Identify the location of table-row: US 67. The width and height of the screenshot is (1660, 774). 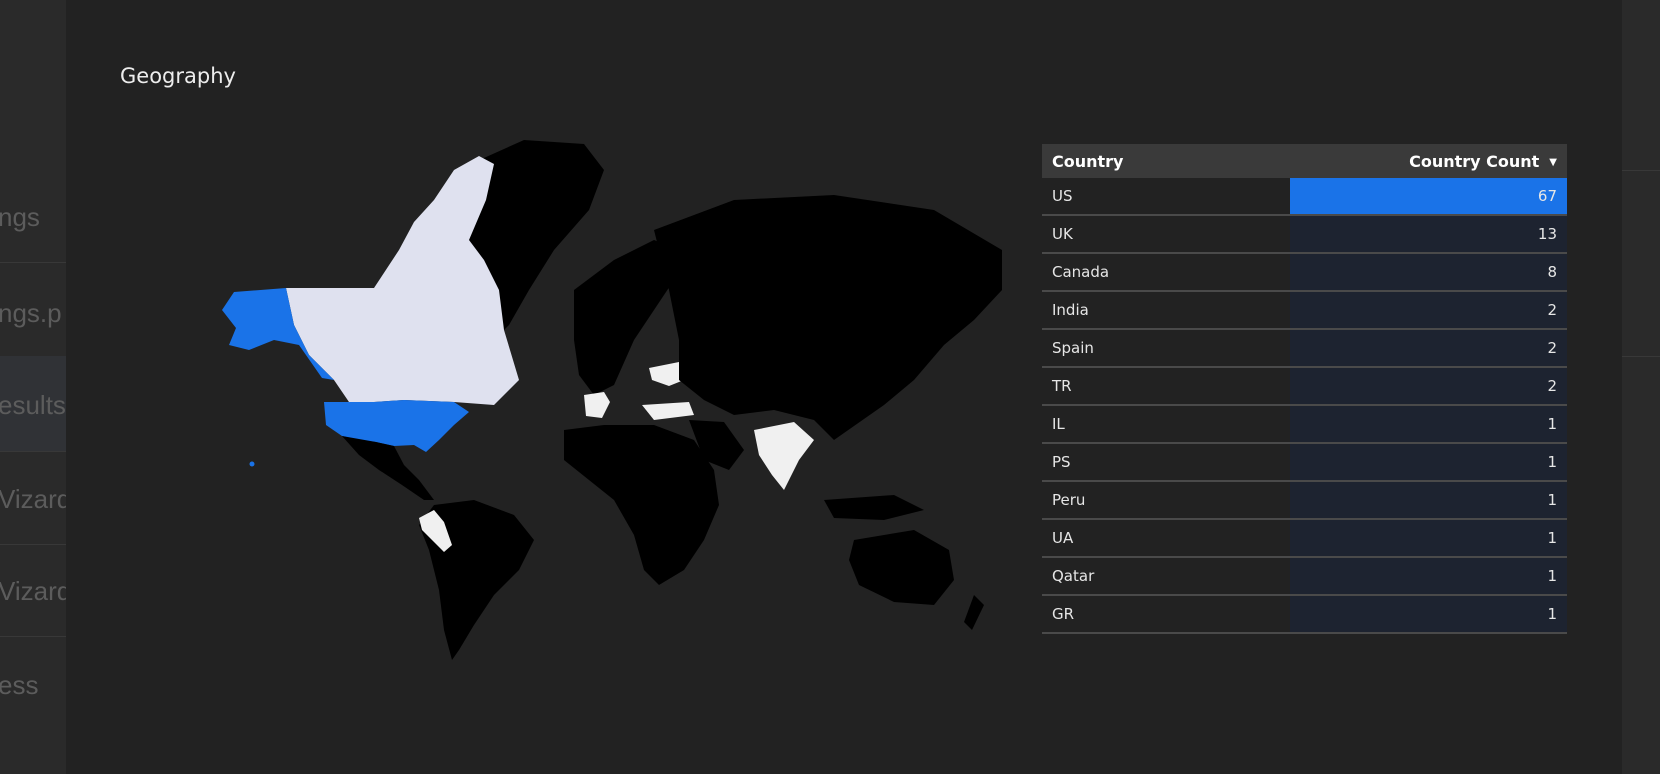
(1304, 197).